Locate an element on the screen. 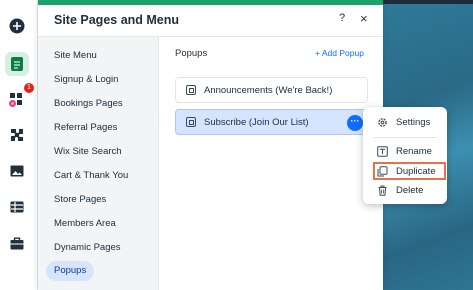 The width and height of the screenshot is (473, 290). pages-icon is located at coordinates (17, 64).